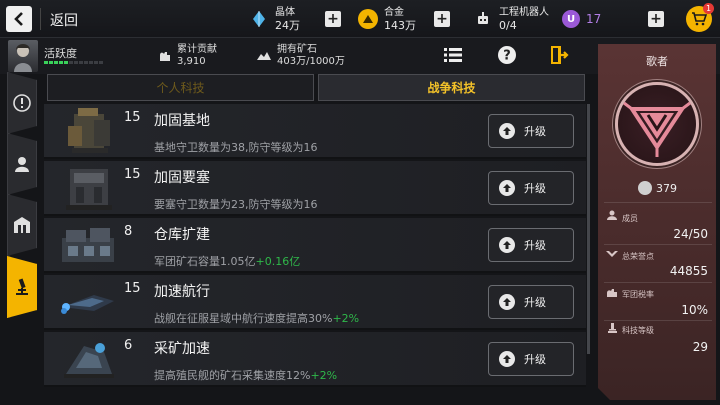  I want to click on crystal-label: 晶体, so click(285, 12).